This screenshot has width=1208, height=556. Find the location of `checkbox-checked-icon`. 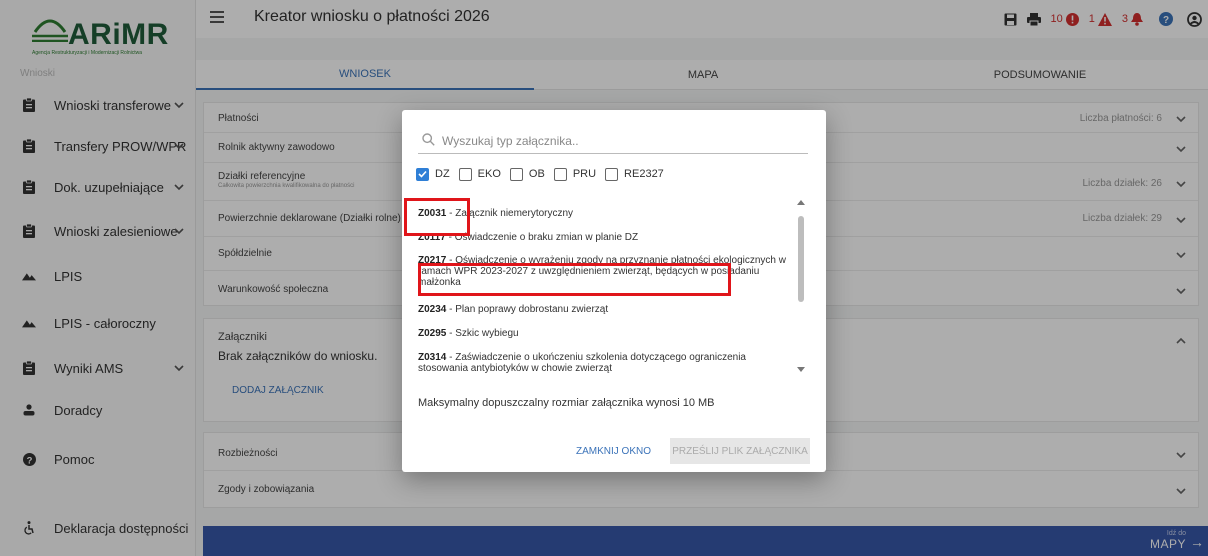

checkbox-checked-icon is located at coordinates (422, 174).